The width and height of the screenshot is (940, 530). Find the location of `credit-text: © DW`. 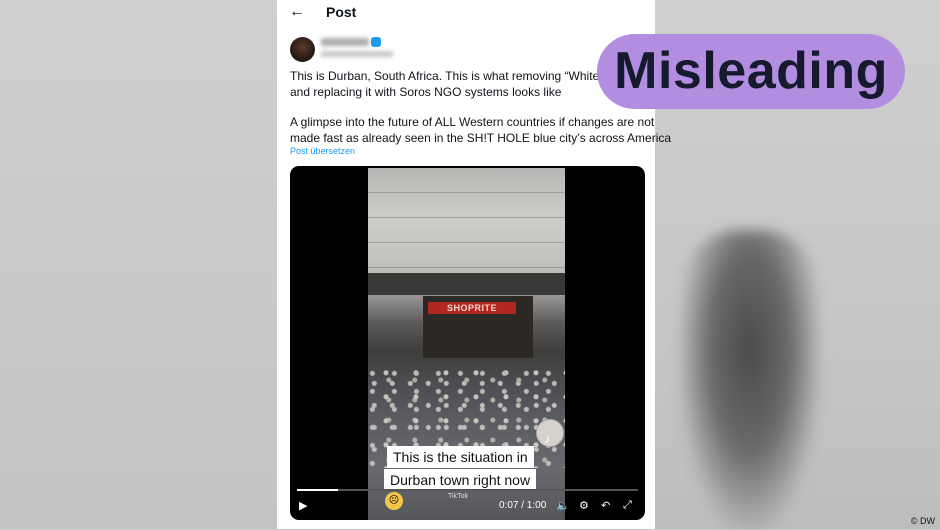

credit-text: © DW is located at coordinates (922, 521).